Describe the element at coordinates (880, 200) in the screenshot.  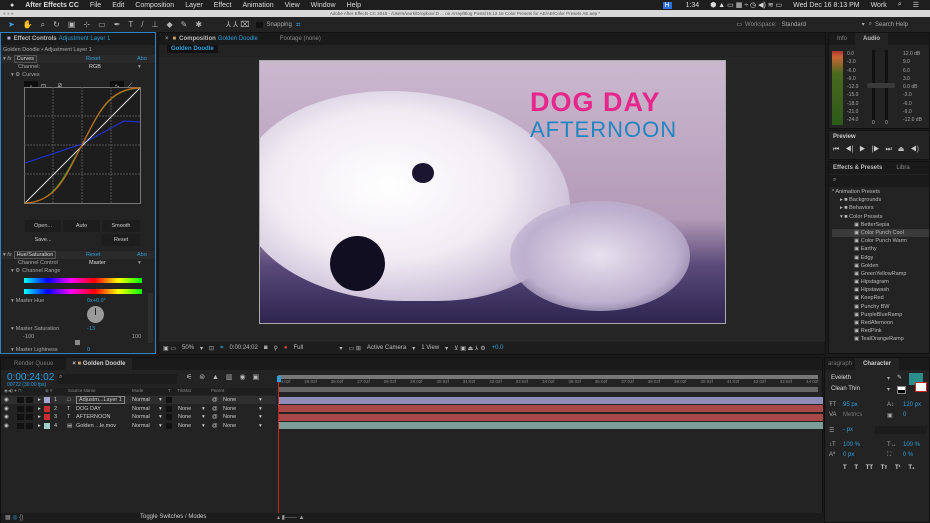
I see `tree-folder: ▸ ■ Backgrounds` at that location.